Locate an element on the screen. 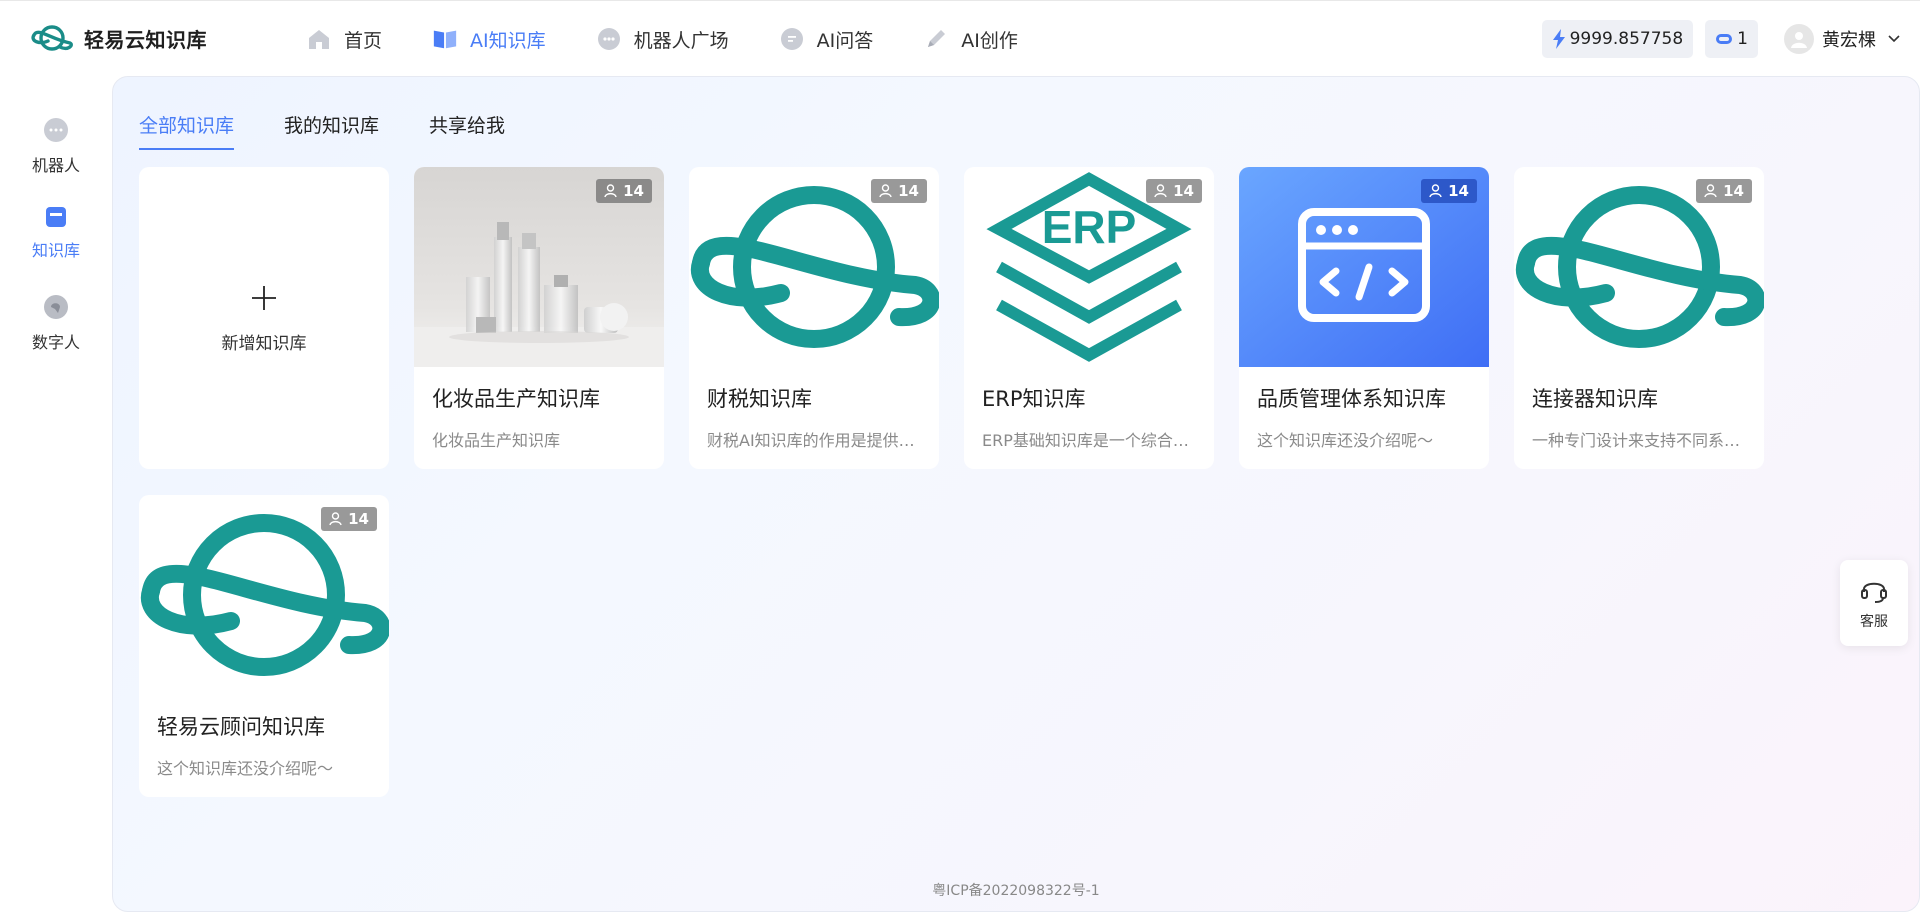  nav-item-ai-qa: AI问答 is located at coordinates (826, 39).